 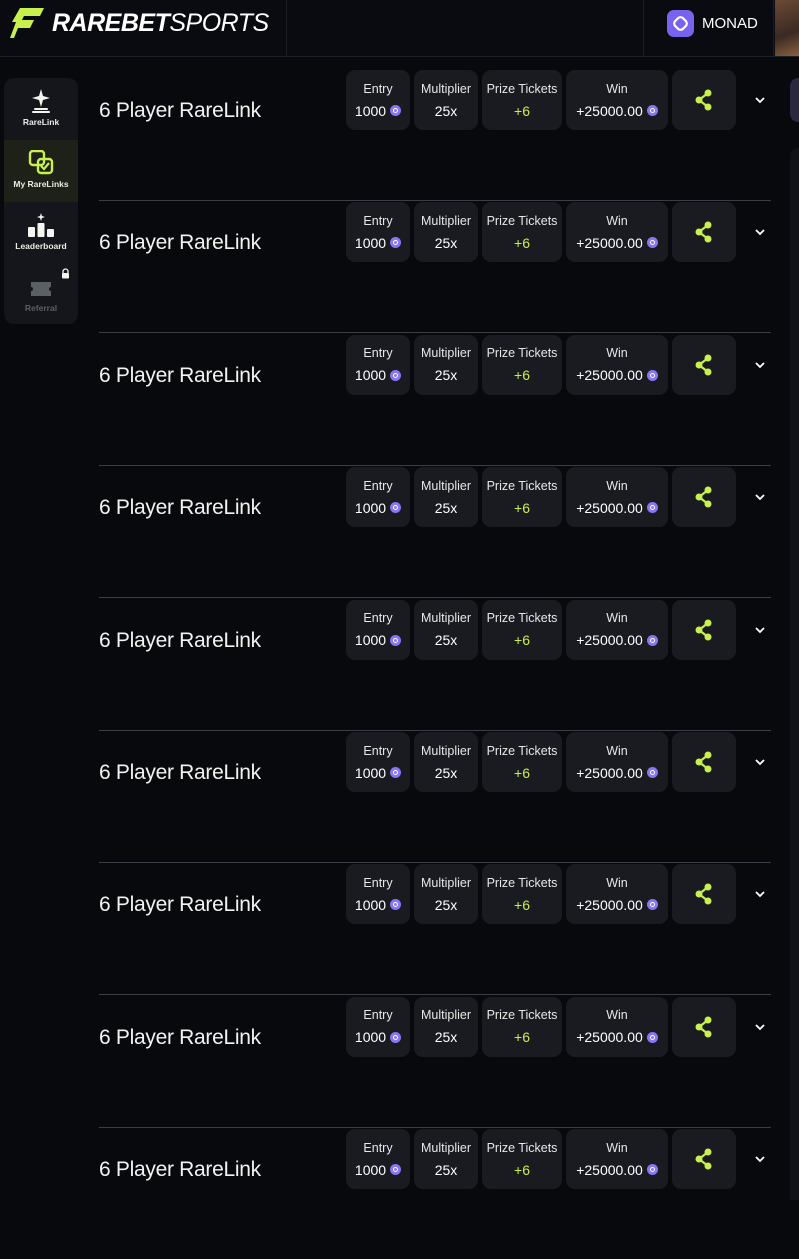 What do you see at coordinates (219, 22) in the screenshot?
I see `brand-light: SPORTS` at bounding box center [219, 22].